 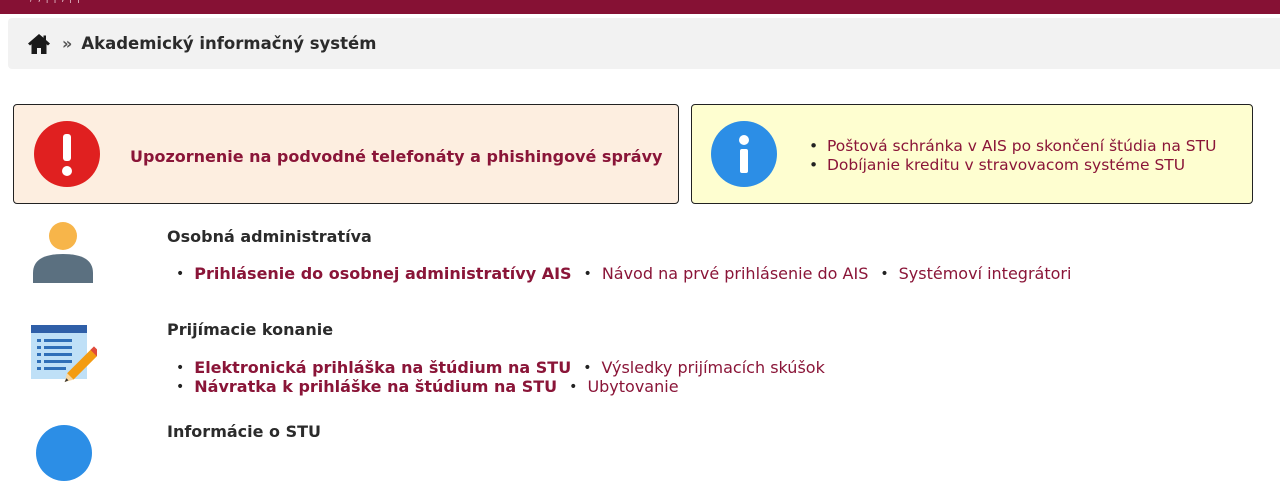 What do you see at coordinates (382, 367) in the screenshot?
I see `electronic-application-link: Elektronická prihláška na štúdium na STU` at bounding box center [382, 367].